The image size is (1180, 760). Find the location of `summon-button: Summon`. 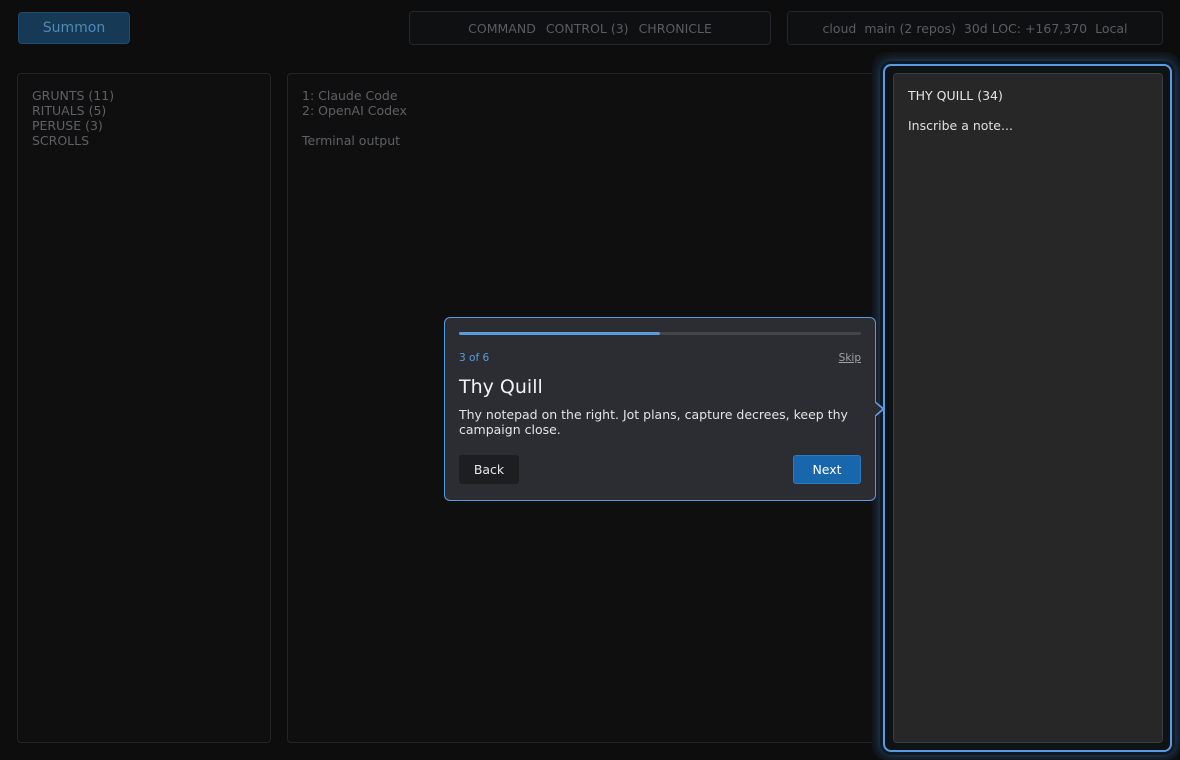

summon-button: Summon is located at coordinates (74, 28).